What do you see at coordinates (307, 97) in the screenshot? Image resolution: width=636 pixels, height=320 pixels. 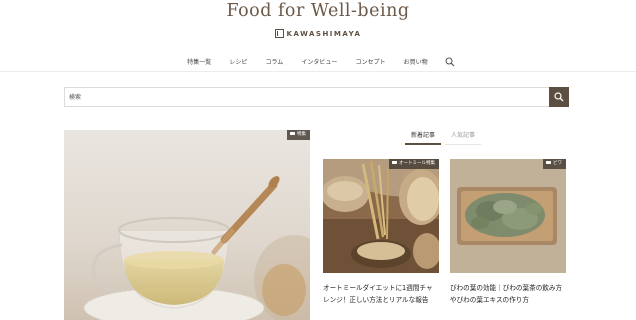 I see `search-input` at bounding box center [307, 97].